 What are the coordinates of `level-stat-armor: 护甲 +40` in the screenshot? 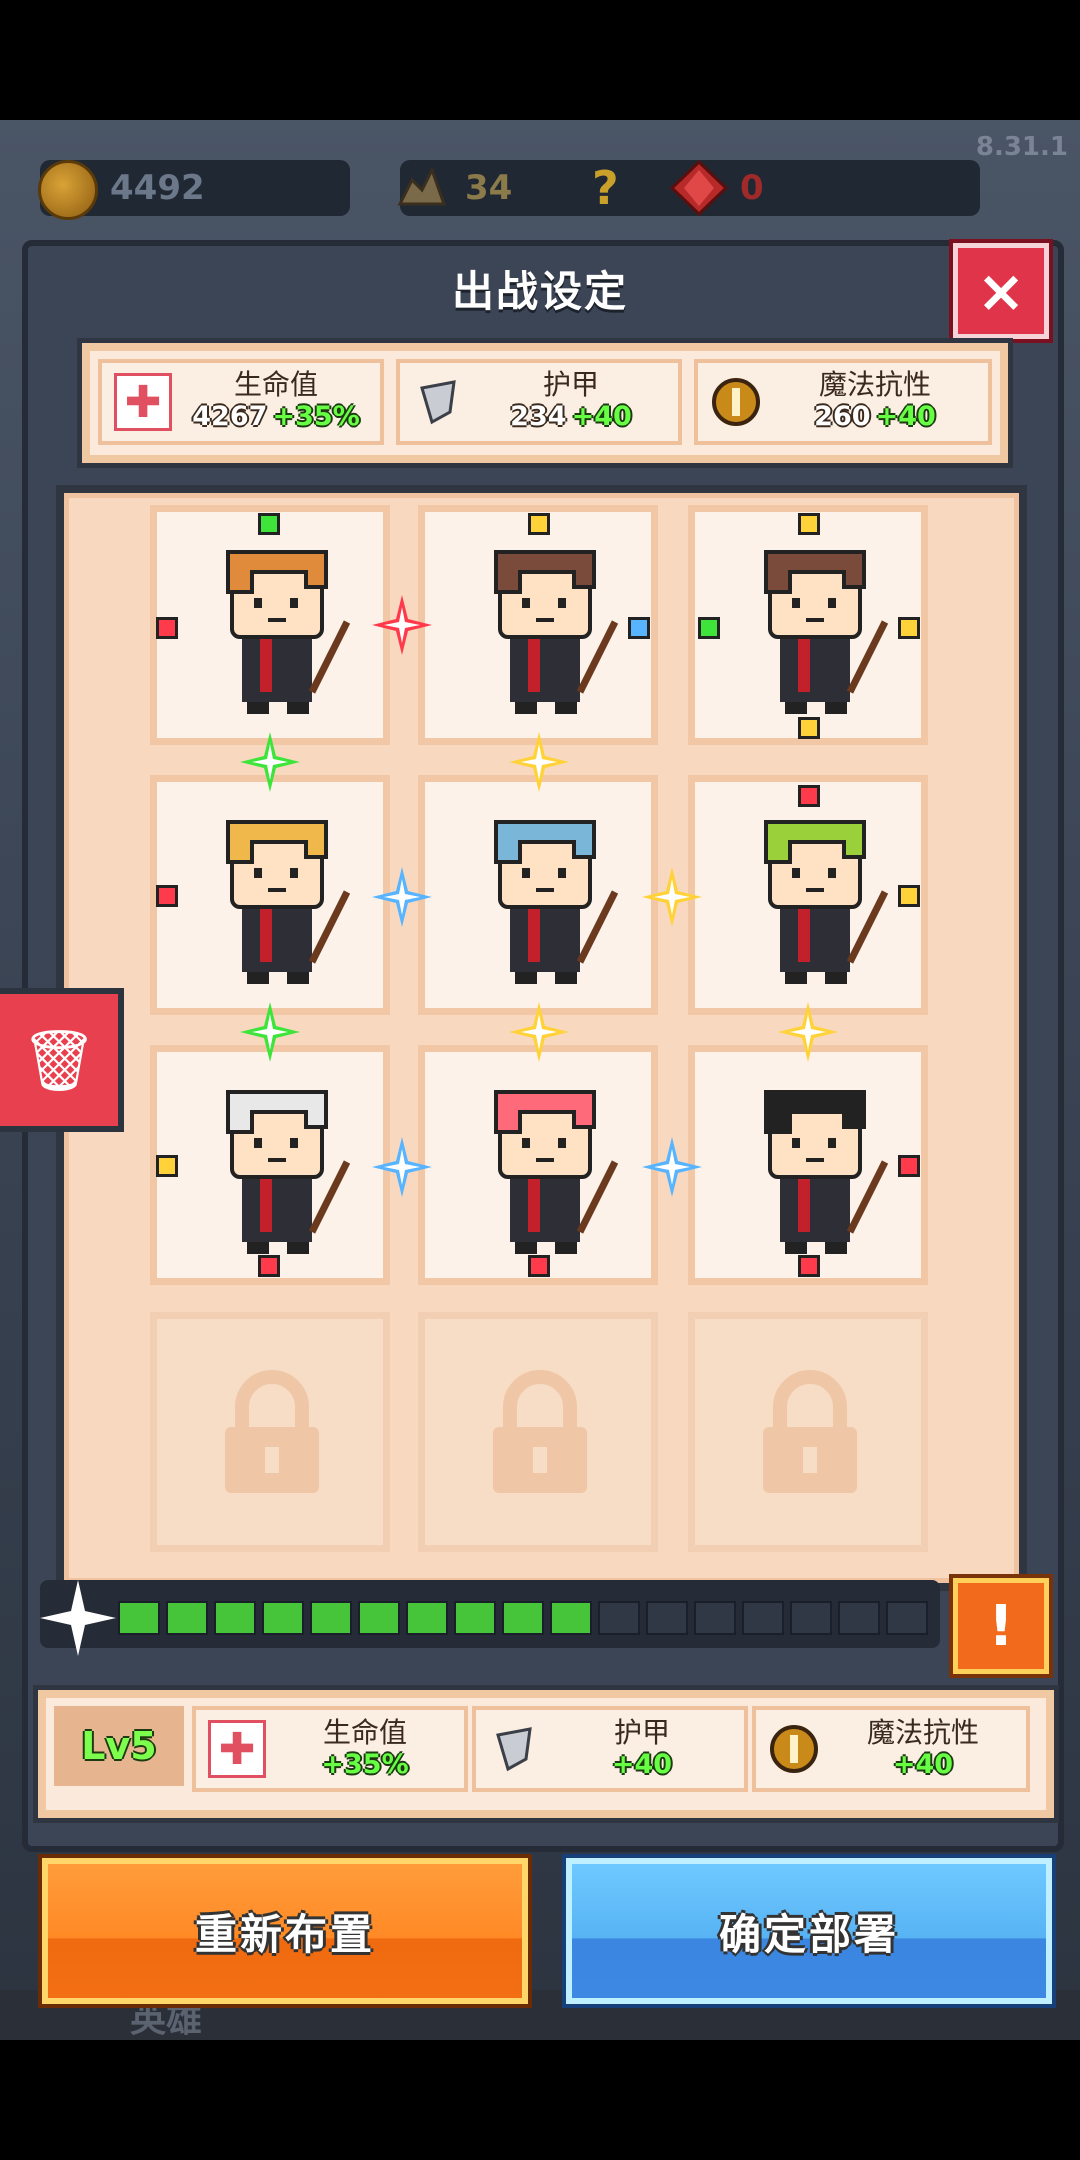 It's located at (610, 1749).